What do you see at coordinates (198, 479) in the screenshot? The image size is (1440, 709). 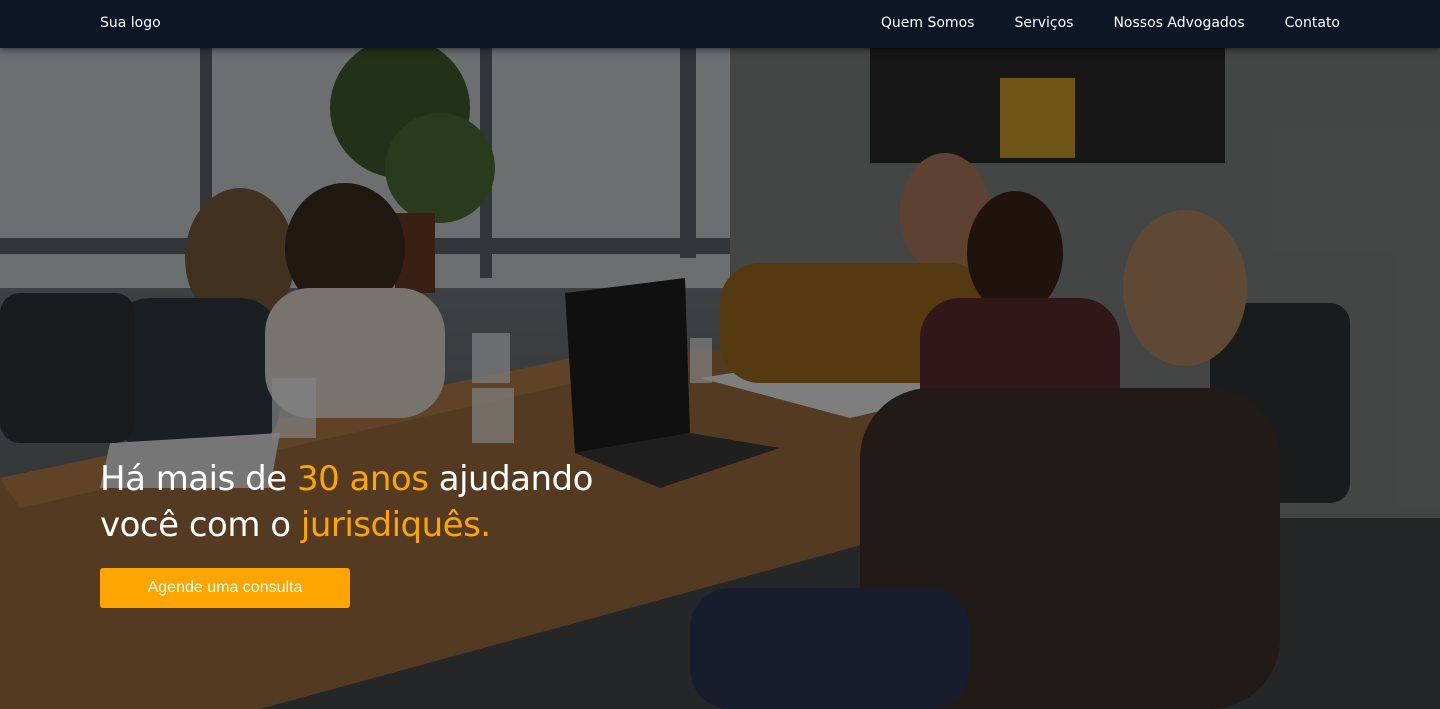 I see `headline-text-1: Há mais de` at bounding box center [198, 479].